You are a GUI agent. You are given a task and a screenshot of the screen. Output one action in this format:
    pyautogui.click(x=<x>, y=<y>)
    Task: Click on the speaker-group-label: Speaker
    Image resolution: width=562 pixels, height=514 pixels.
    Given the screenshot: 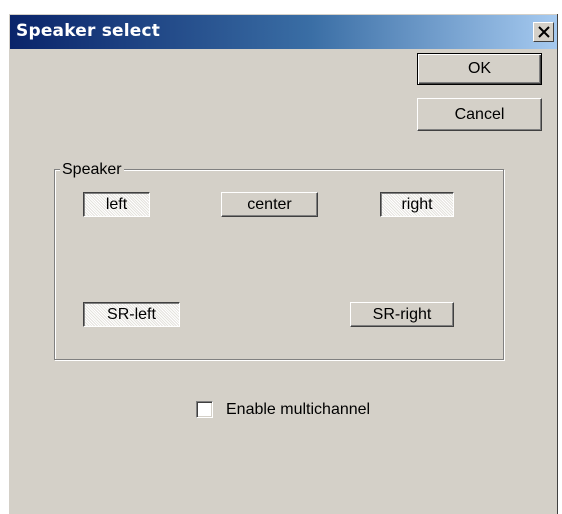 What is the action you would take?
    pyautogui.click(x=92, y=169)
    